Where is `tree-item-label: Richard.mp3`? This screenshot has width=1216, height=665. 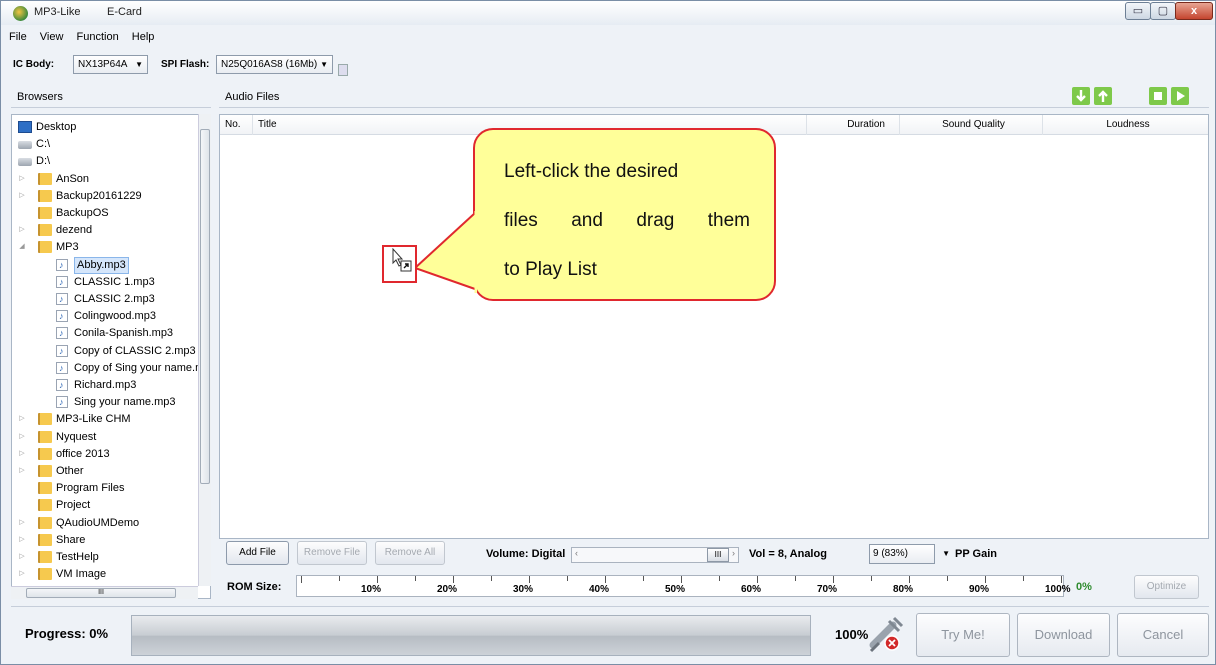
tree-item-label: Richard.mp3 is located at coordinates (105, 385).